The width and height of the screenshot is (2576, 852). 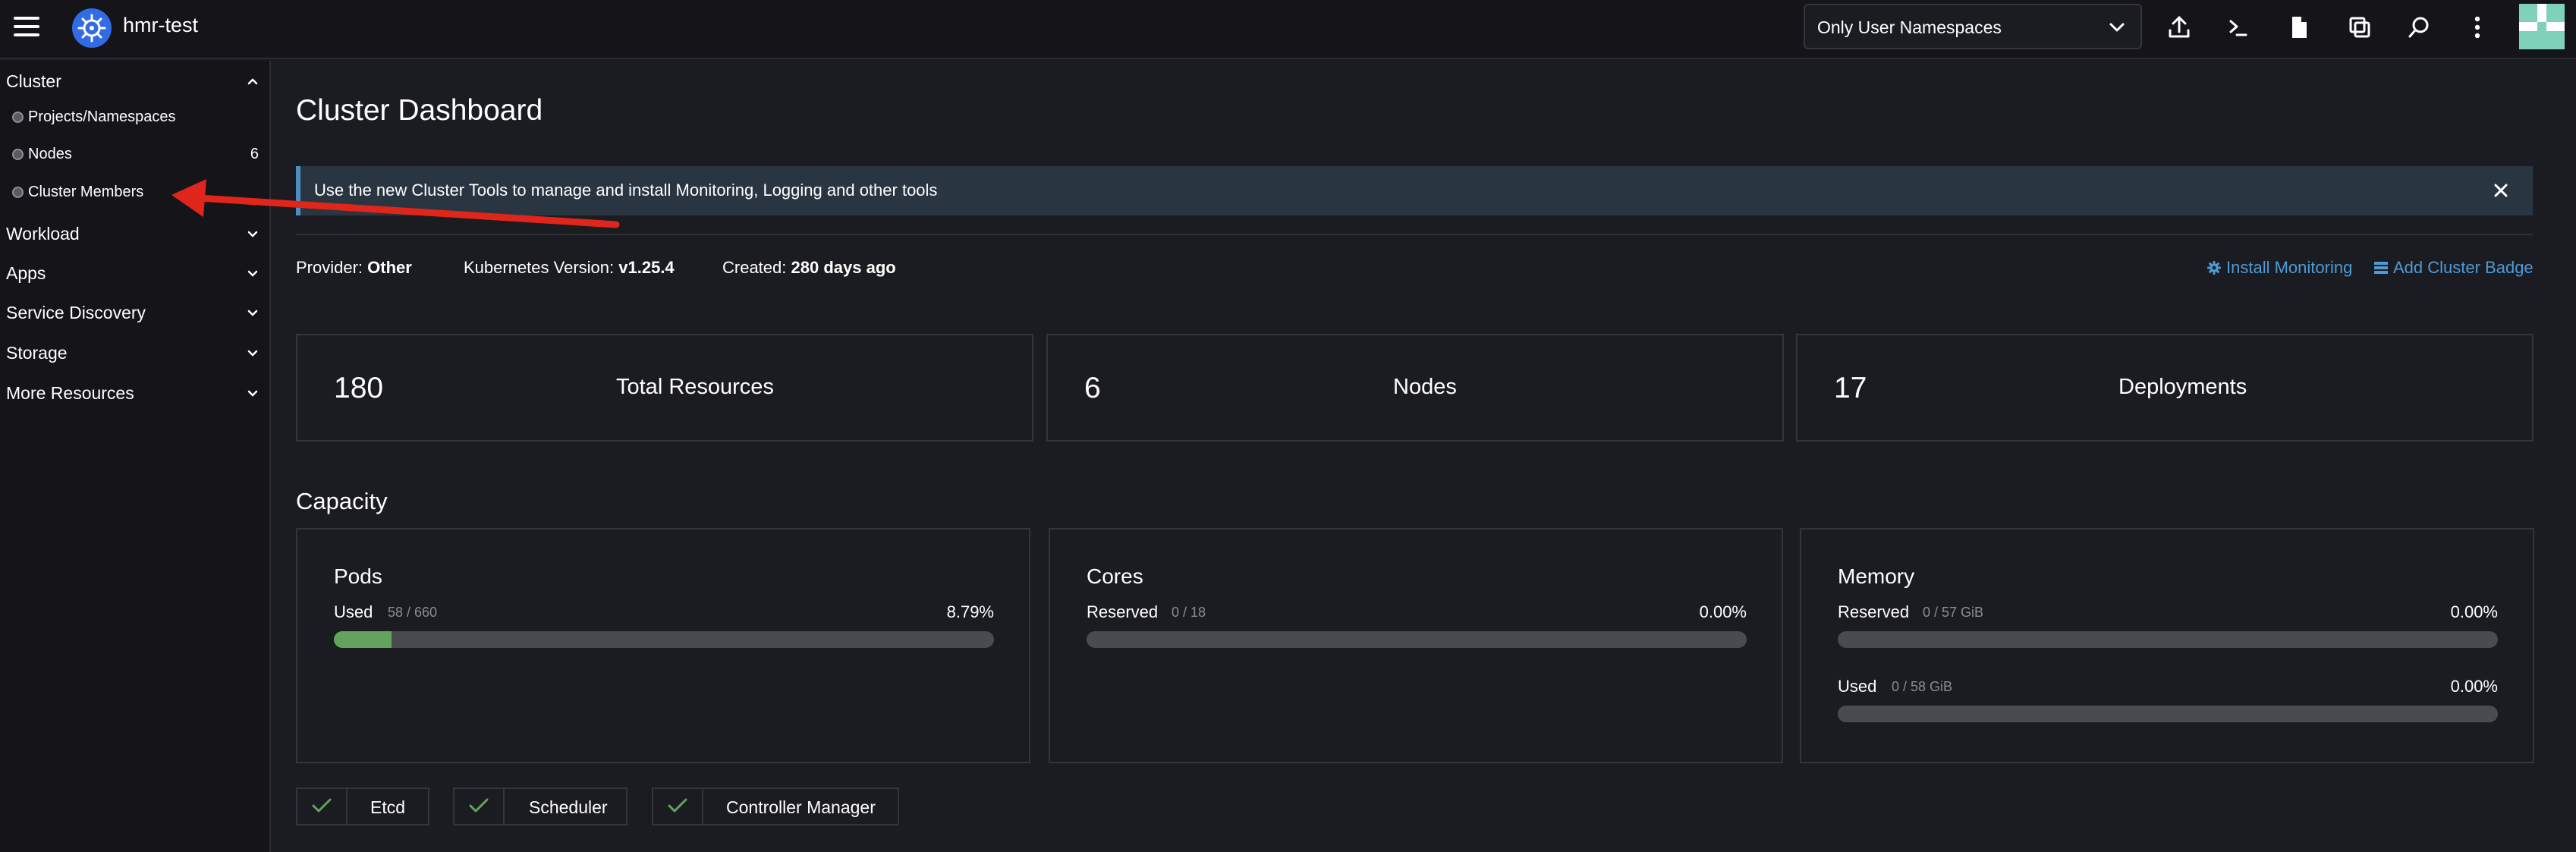 I want to click on component-status-controller-manager: Controller Manager, so click(x=775, y=806).